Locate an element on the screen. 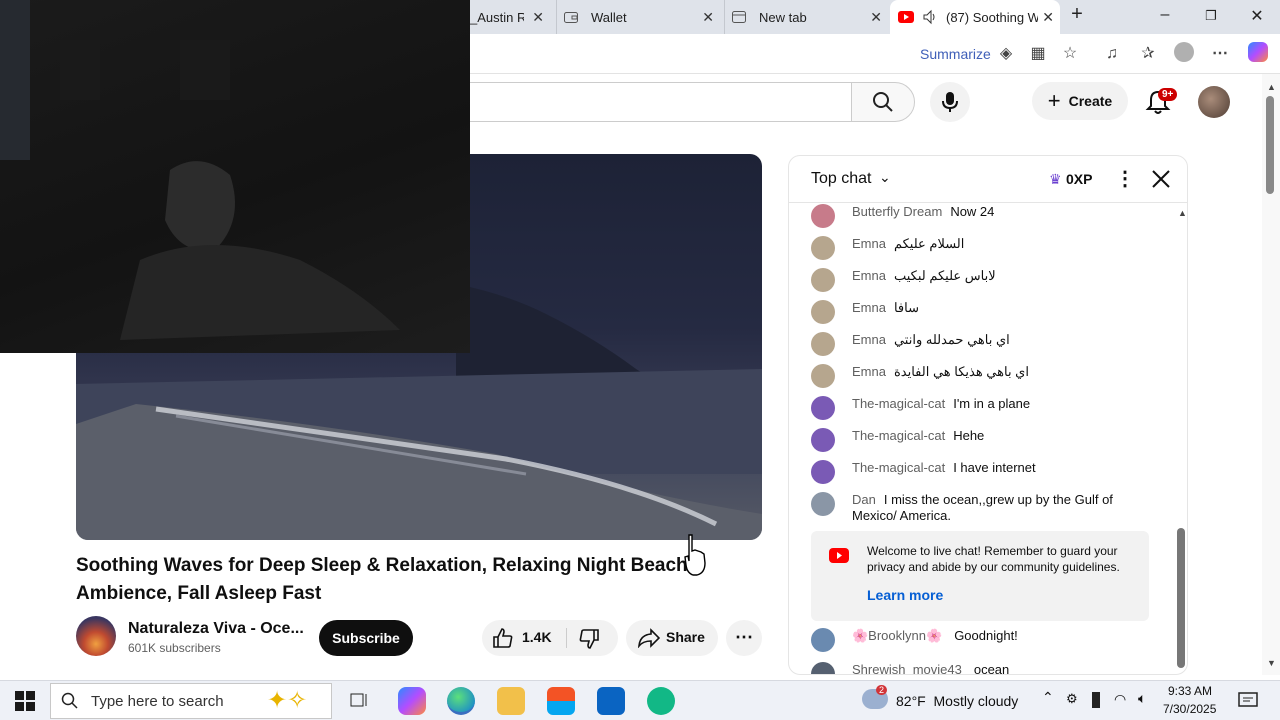  profile-icon is located at coordinates (1184, 54).